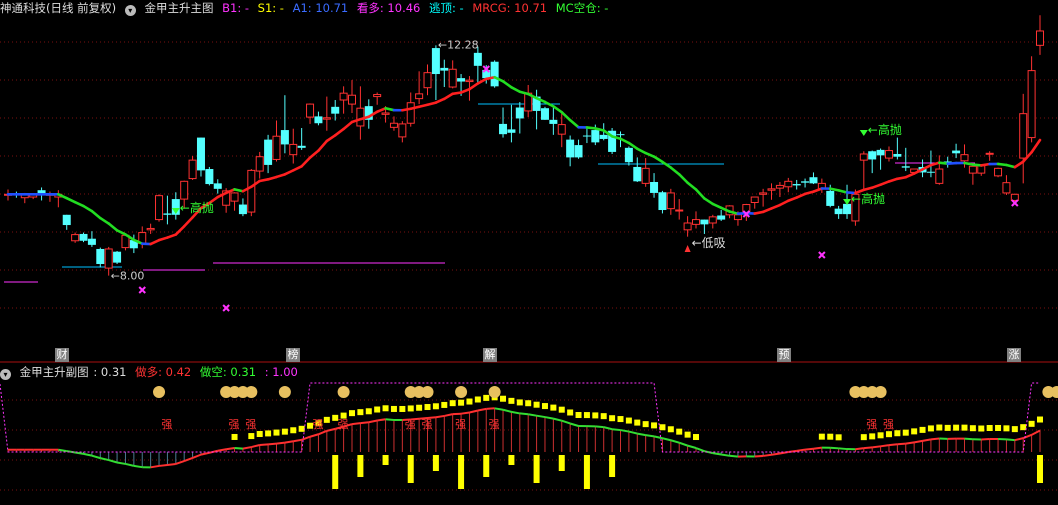 This screenshot has height=505, width=1058. I want to click on event-marker-yu: 预, so click(784, 355).